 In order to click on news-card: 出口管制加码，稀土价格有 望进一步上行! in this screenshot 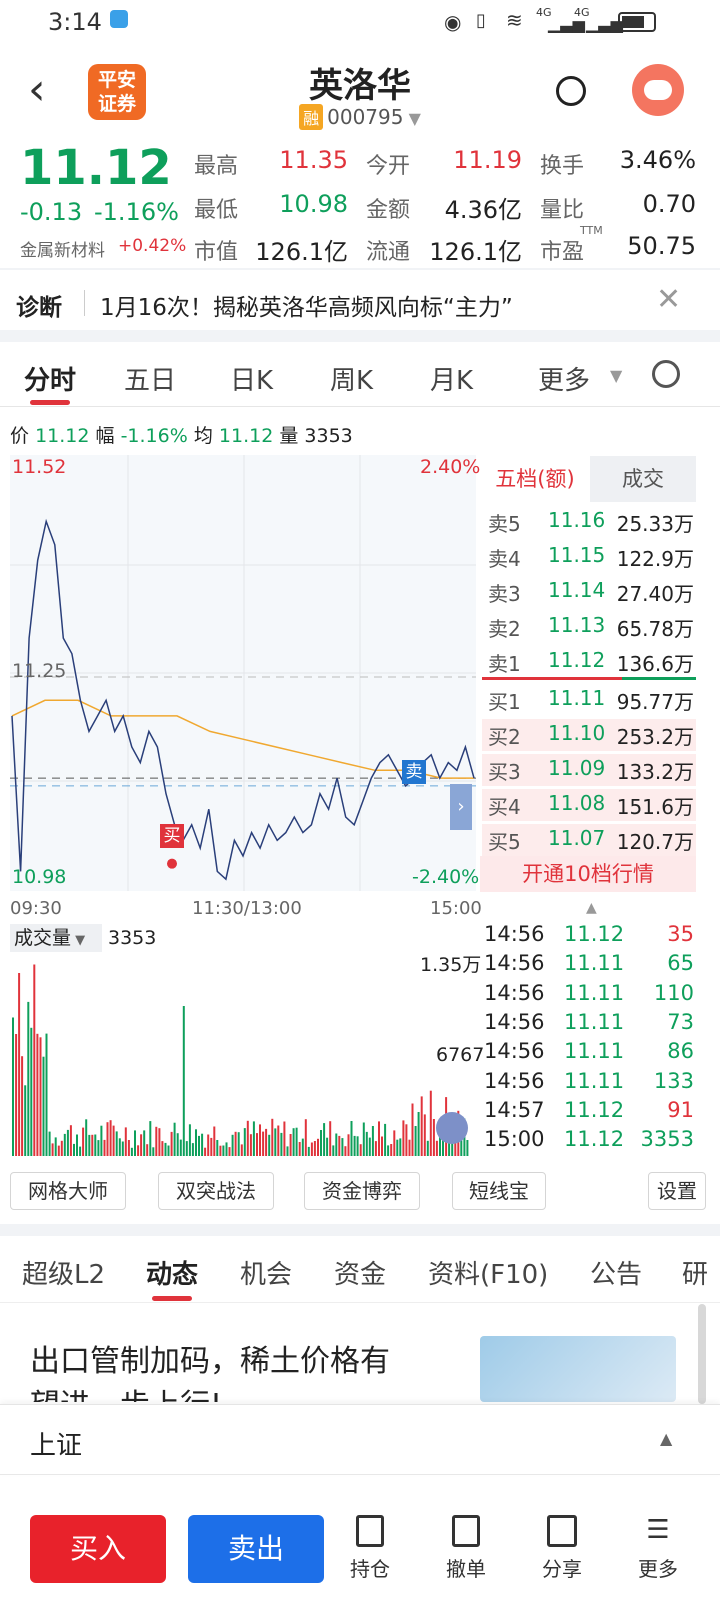, I will do `click(245, 1371)`.